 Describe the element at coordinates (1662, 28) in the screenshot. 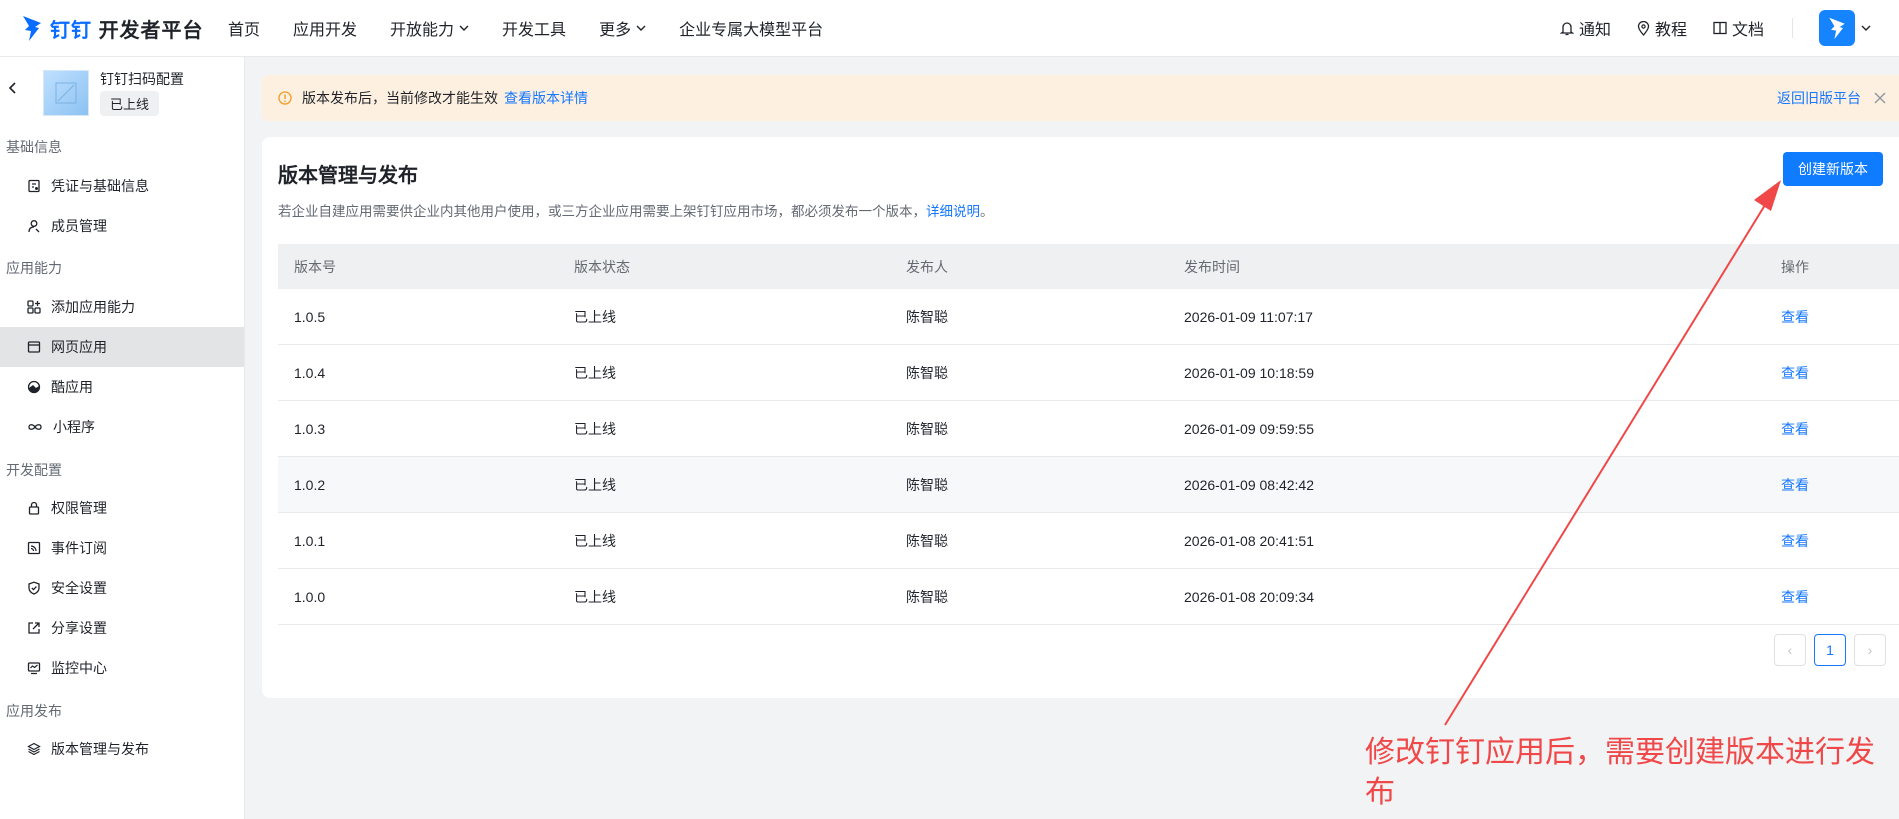

I see `tutorial-link: 教程` at that location.